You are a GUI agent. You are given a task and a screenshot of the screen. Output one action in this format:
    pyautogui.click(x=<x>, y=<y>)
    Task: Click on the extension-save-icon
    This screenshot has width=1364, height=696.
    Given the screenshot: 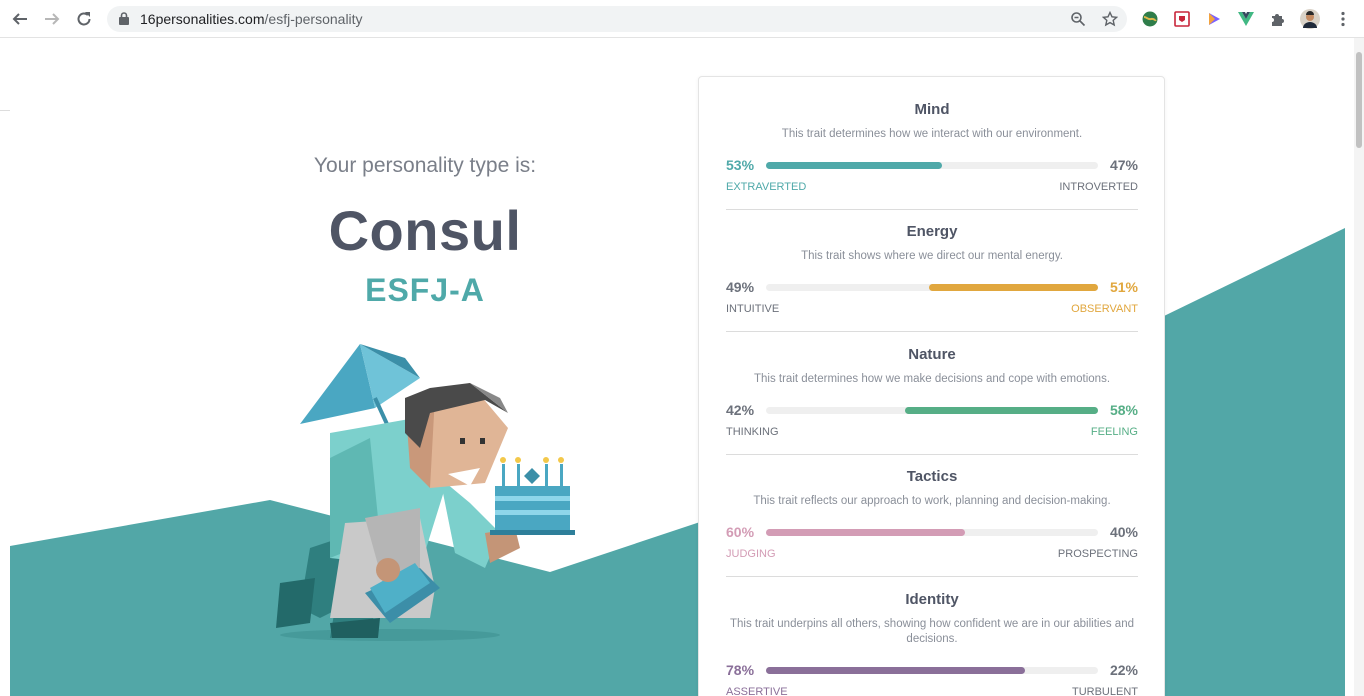 What is the action you would take?
    pyautogui.click(x=1182, y=19)
    